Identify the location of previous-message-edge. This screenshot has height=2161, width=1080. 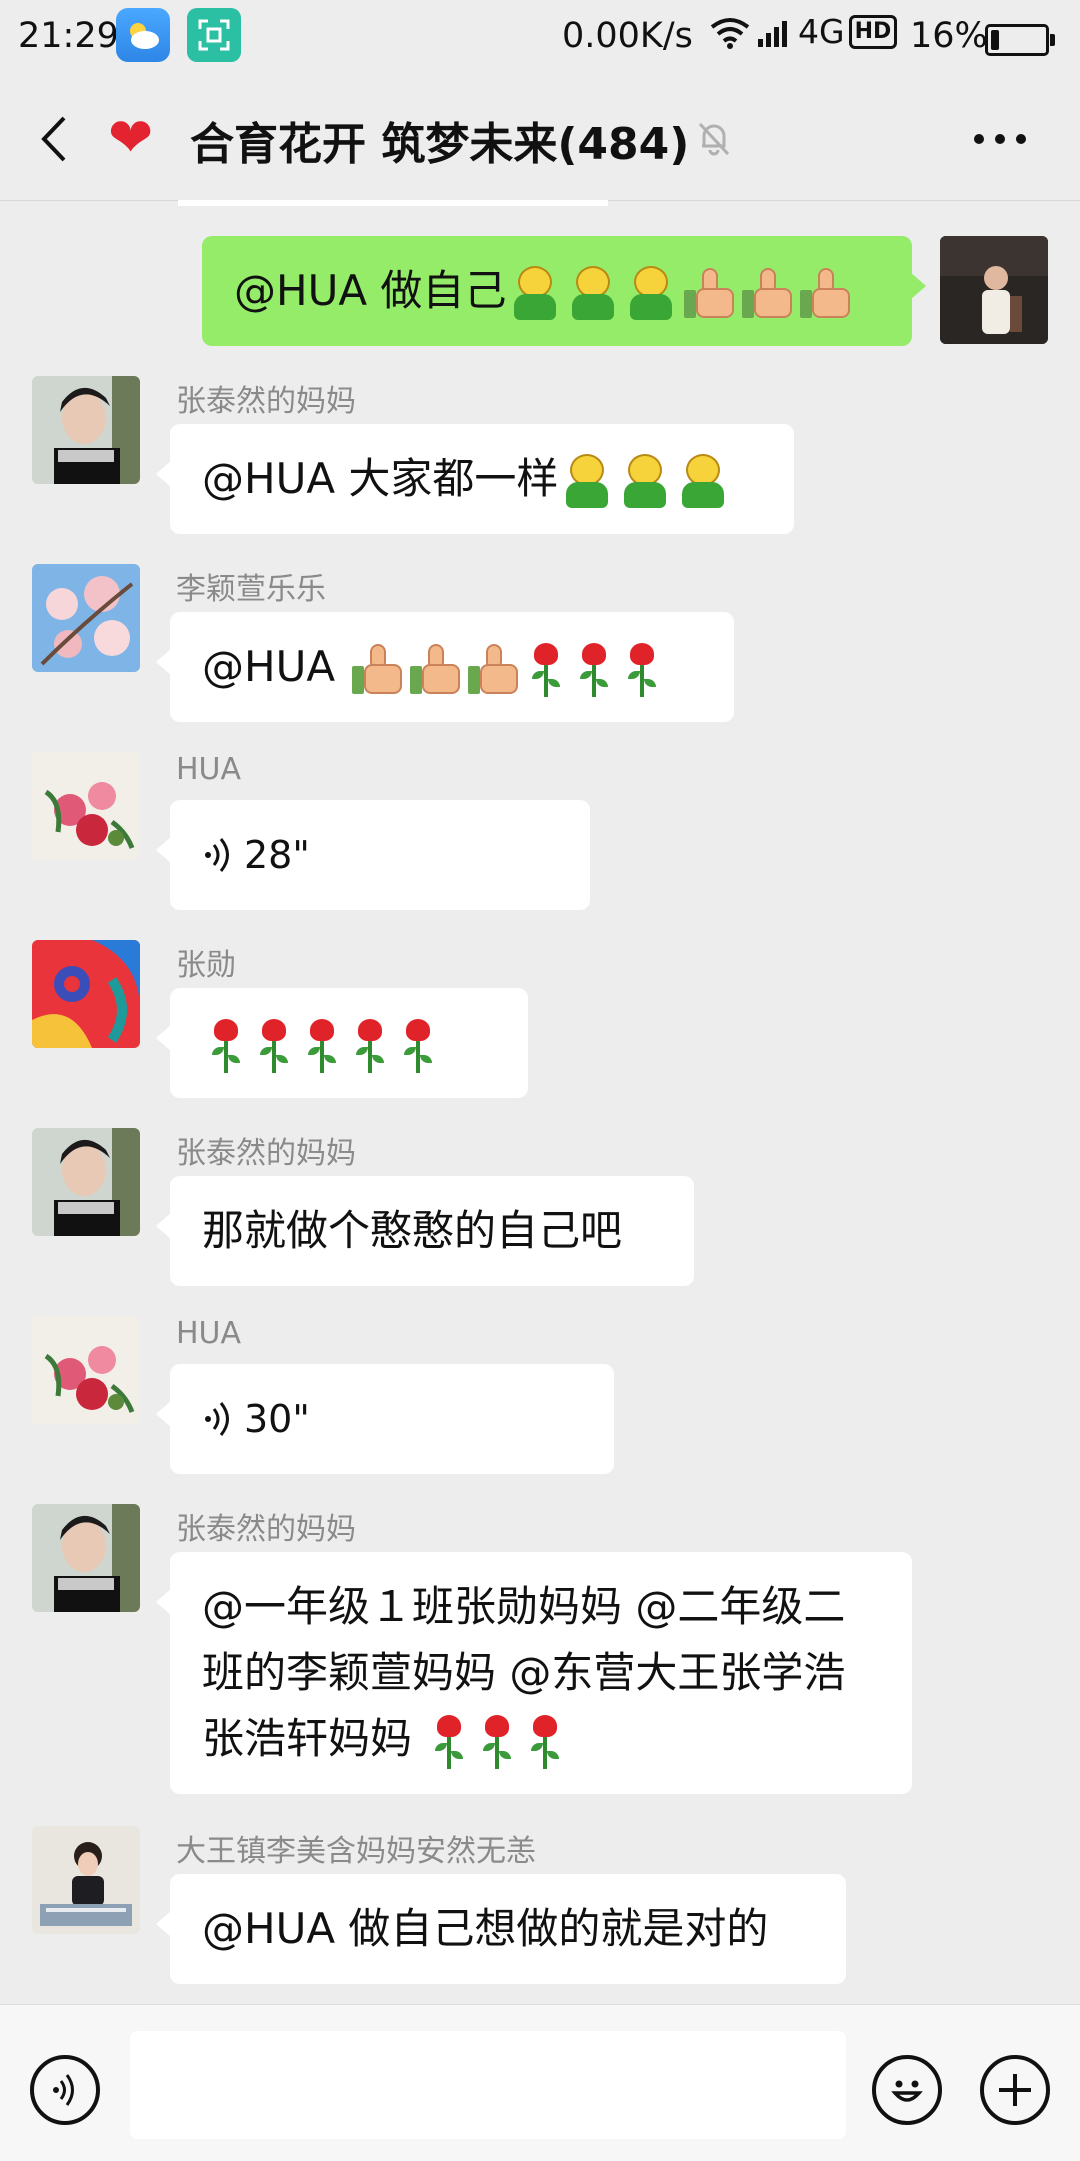
(393, 203).